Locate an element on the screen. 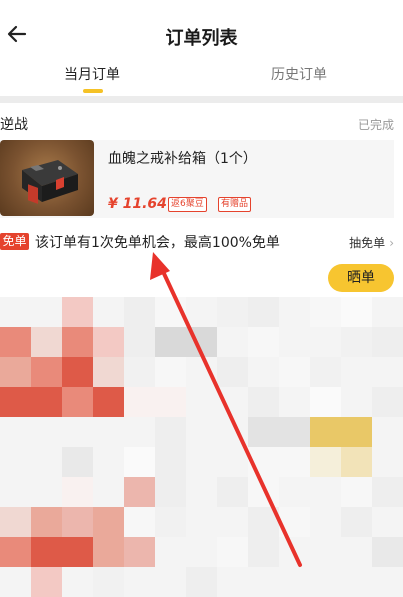 This screenshot has height=597, width=403. gift-tag: 有赠品 is located at coordinates (235, 204).